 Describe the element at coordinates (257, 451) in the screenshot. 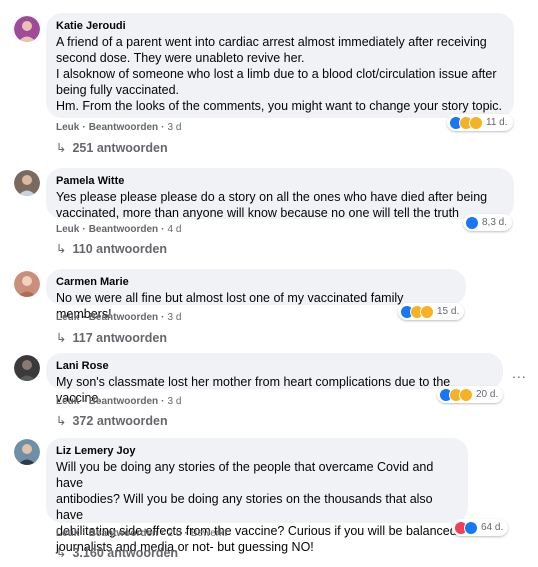

I see `comment-author: Liz Lemery Joy` at that location.